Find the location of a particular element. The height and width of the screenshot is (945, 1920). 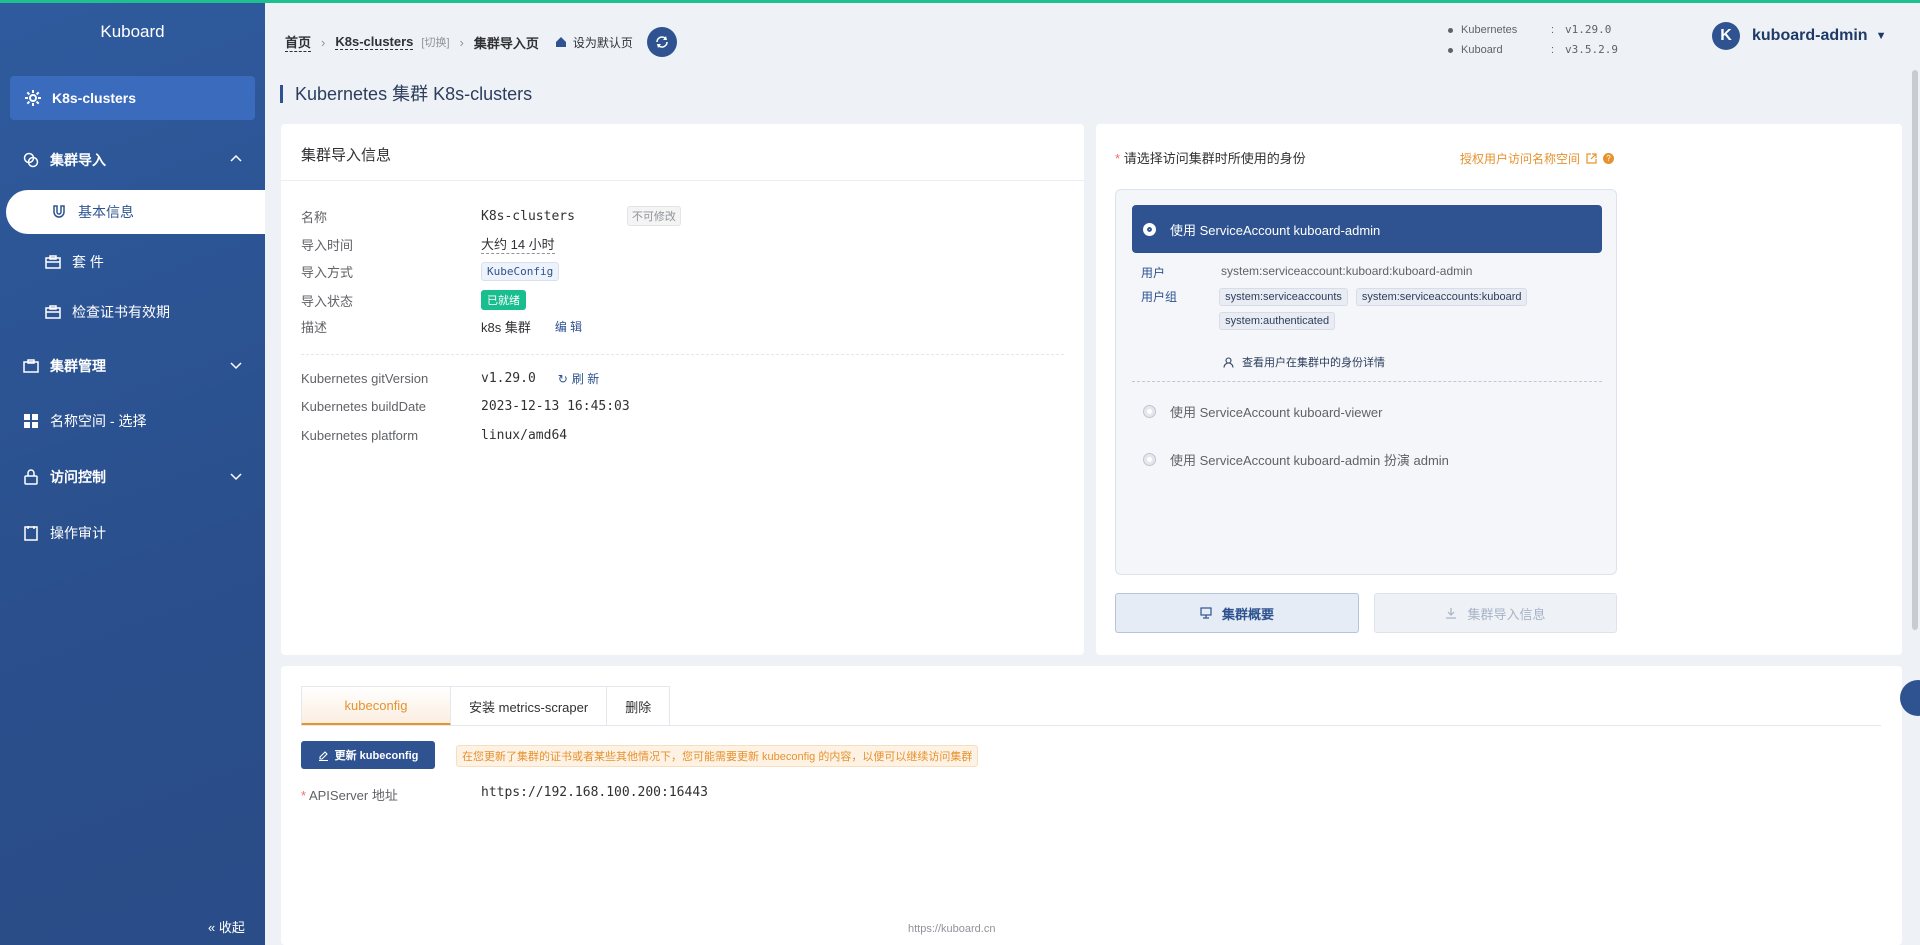

divider is located at coordinates (682, 354).